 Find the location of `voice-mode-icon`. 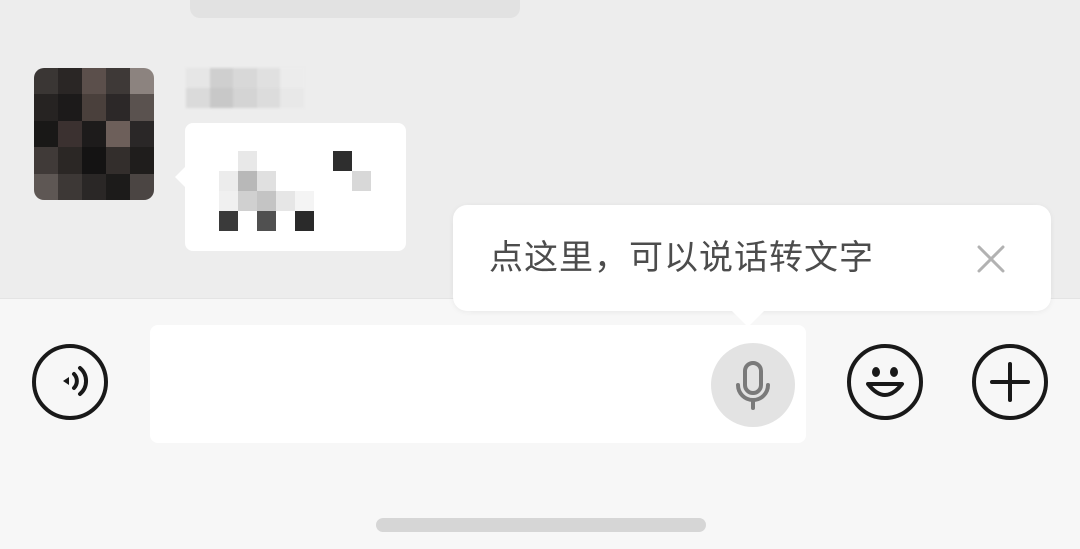

voice-mode-icon is located at coordinates (75, 381).